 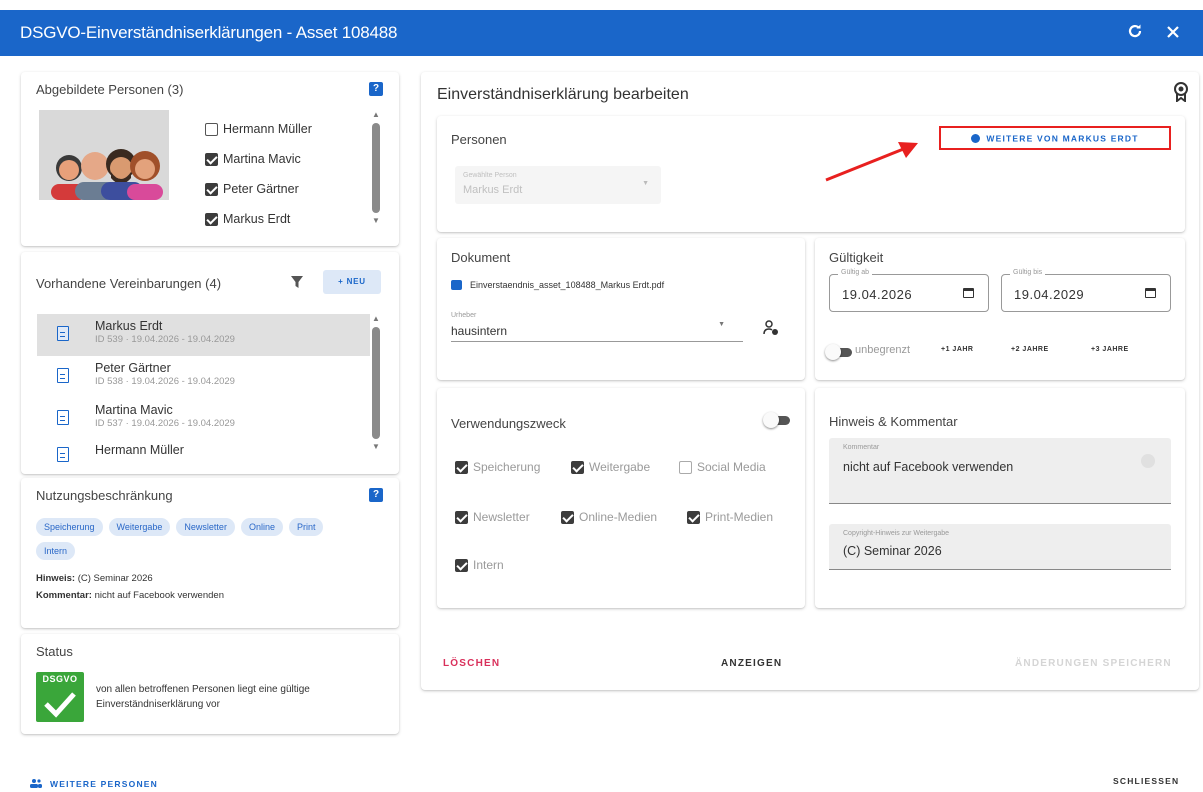 I want to click on purpose-option: Weitergabe, so click(x=610, y=467).